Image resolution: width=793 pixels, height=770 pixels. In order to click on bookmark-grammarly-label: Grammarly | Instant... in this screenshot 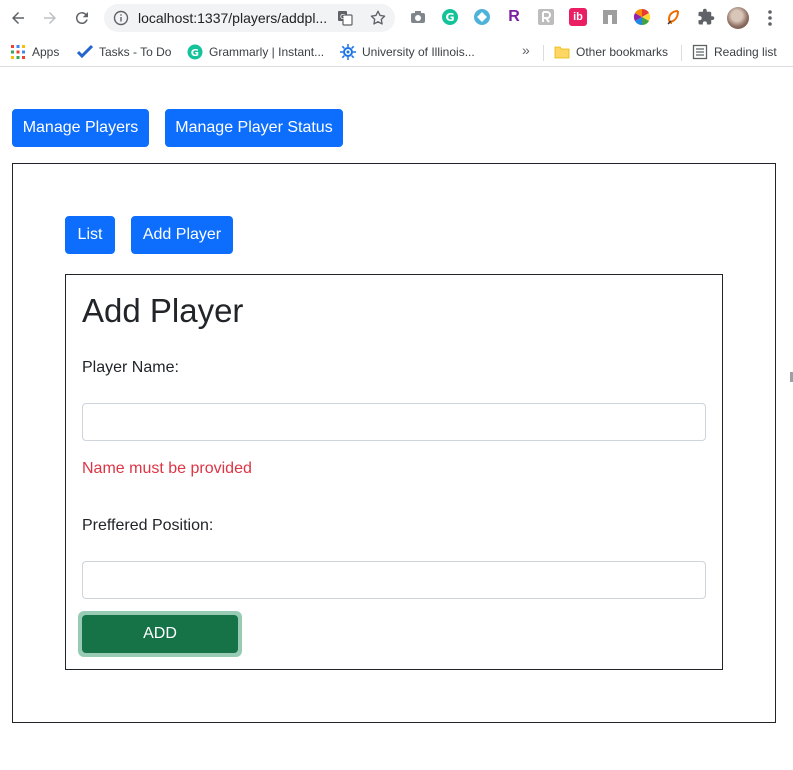, I will do `click(267, 52)`.